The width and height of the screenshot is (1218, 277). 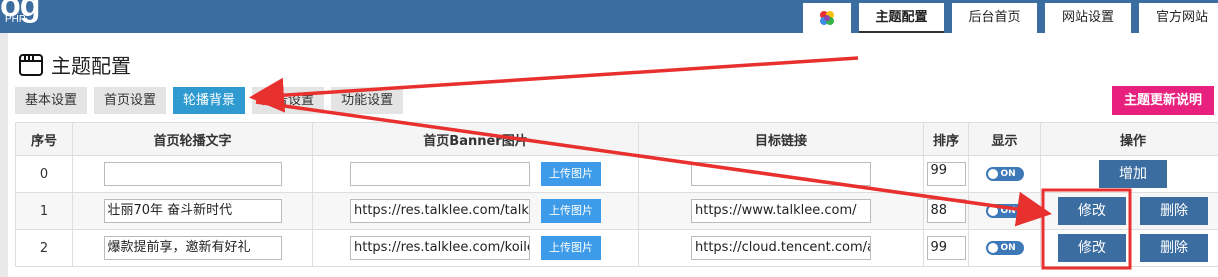 What do you see at coordinates (1163, 100) in the screenshot?
I see `theme-update-notes-button: 主题更新说明` at bounding box center [1163, 100].